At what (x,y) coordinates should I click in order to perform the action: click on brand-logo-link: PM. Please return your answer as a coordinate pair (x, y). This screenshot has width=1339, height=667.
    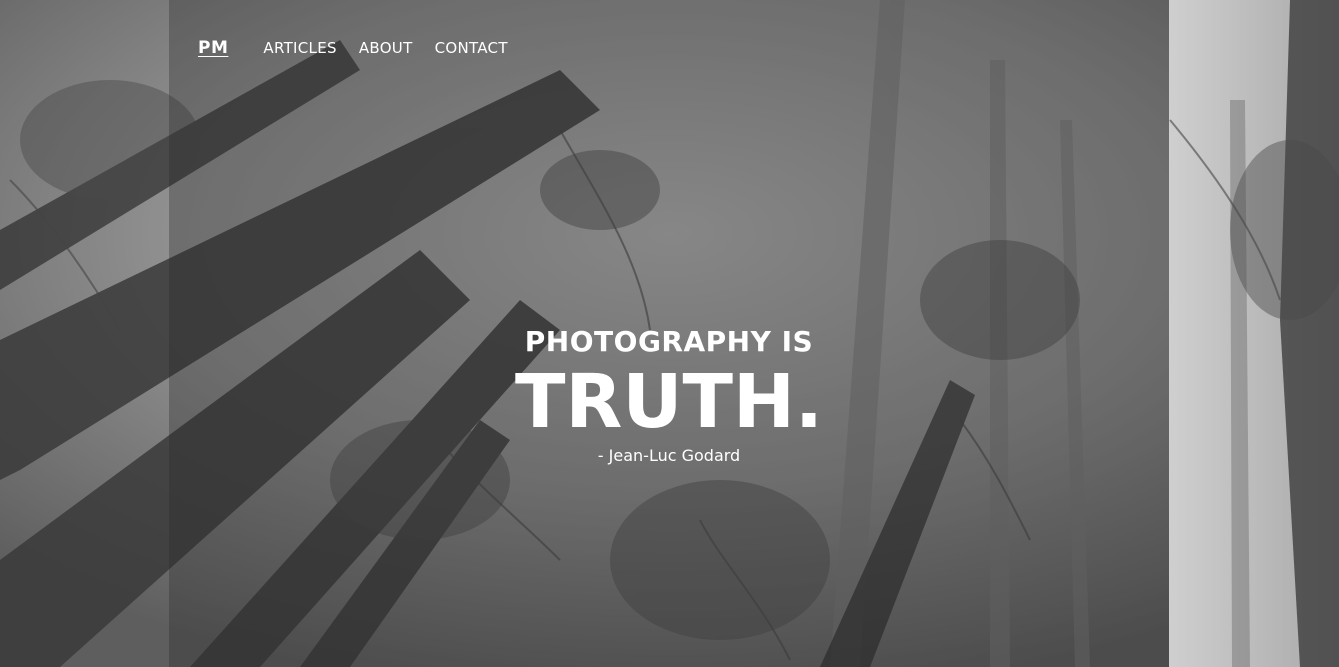
    Looking at the image, I should click on (213, 48).